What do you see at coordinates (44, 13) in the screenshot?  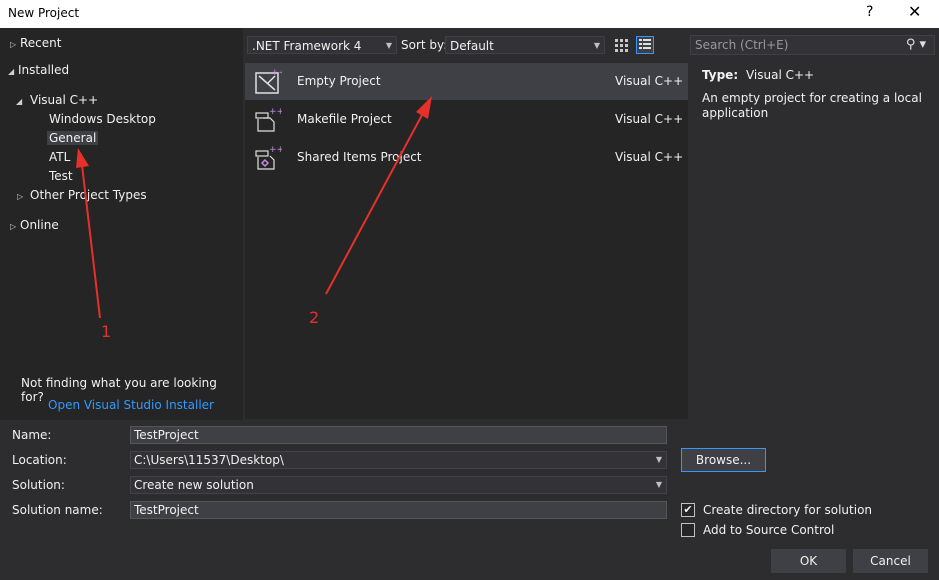 I see `window-title: New Project` at bounding box center [44, 13].